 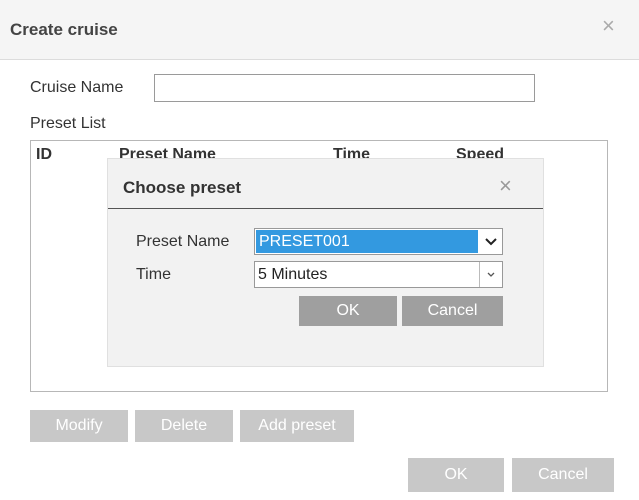 I want to click on cruise-name-input, so click(x=344, y=88).